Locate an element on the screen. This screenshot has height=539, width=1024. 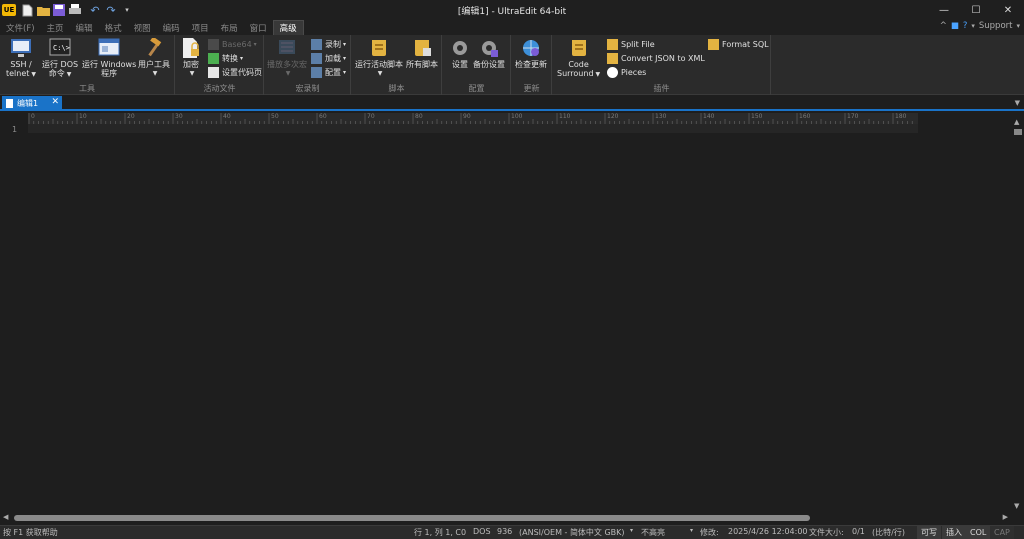
ruler-ticks is located at coordinates (470, 118).